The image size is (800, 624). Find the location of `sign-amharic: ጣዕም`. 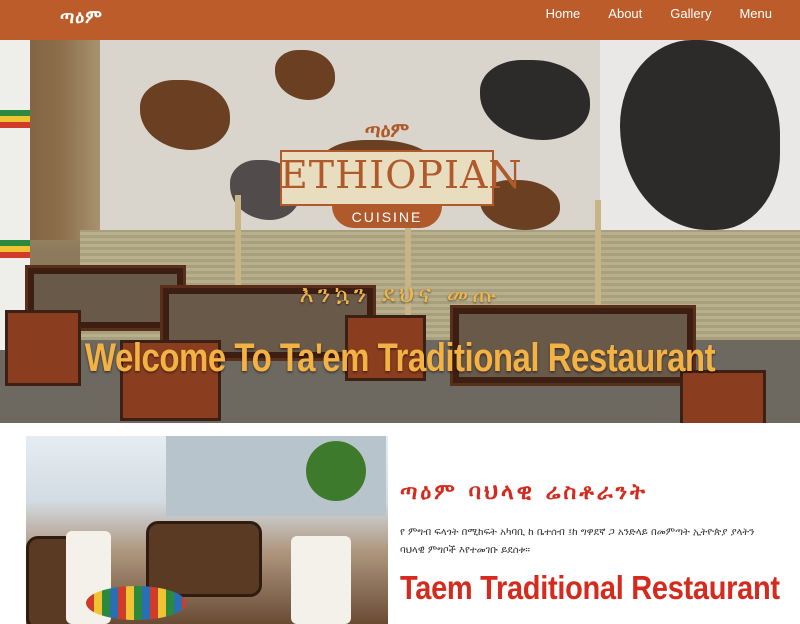

sign-amharic: ጣዕም is located at coordinates (387, 130).